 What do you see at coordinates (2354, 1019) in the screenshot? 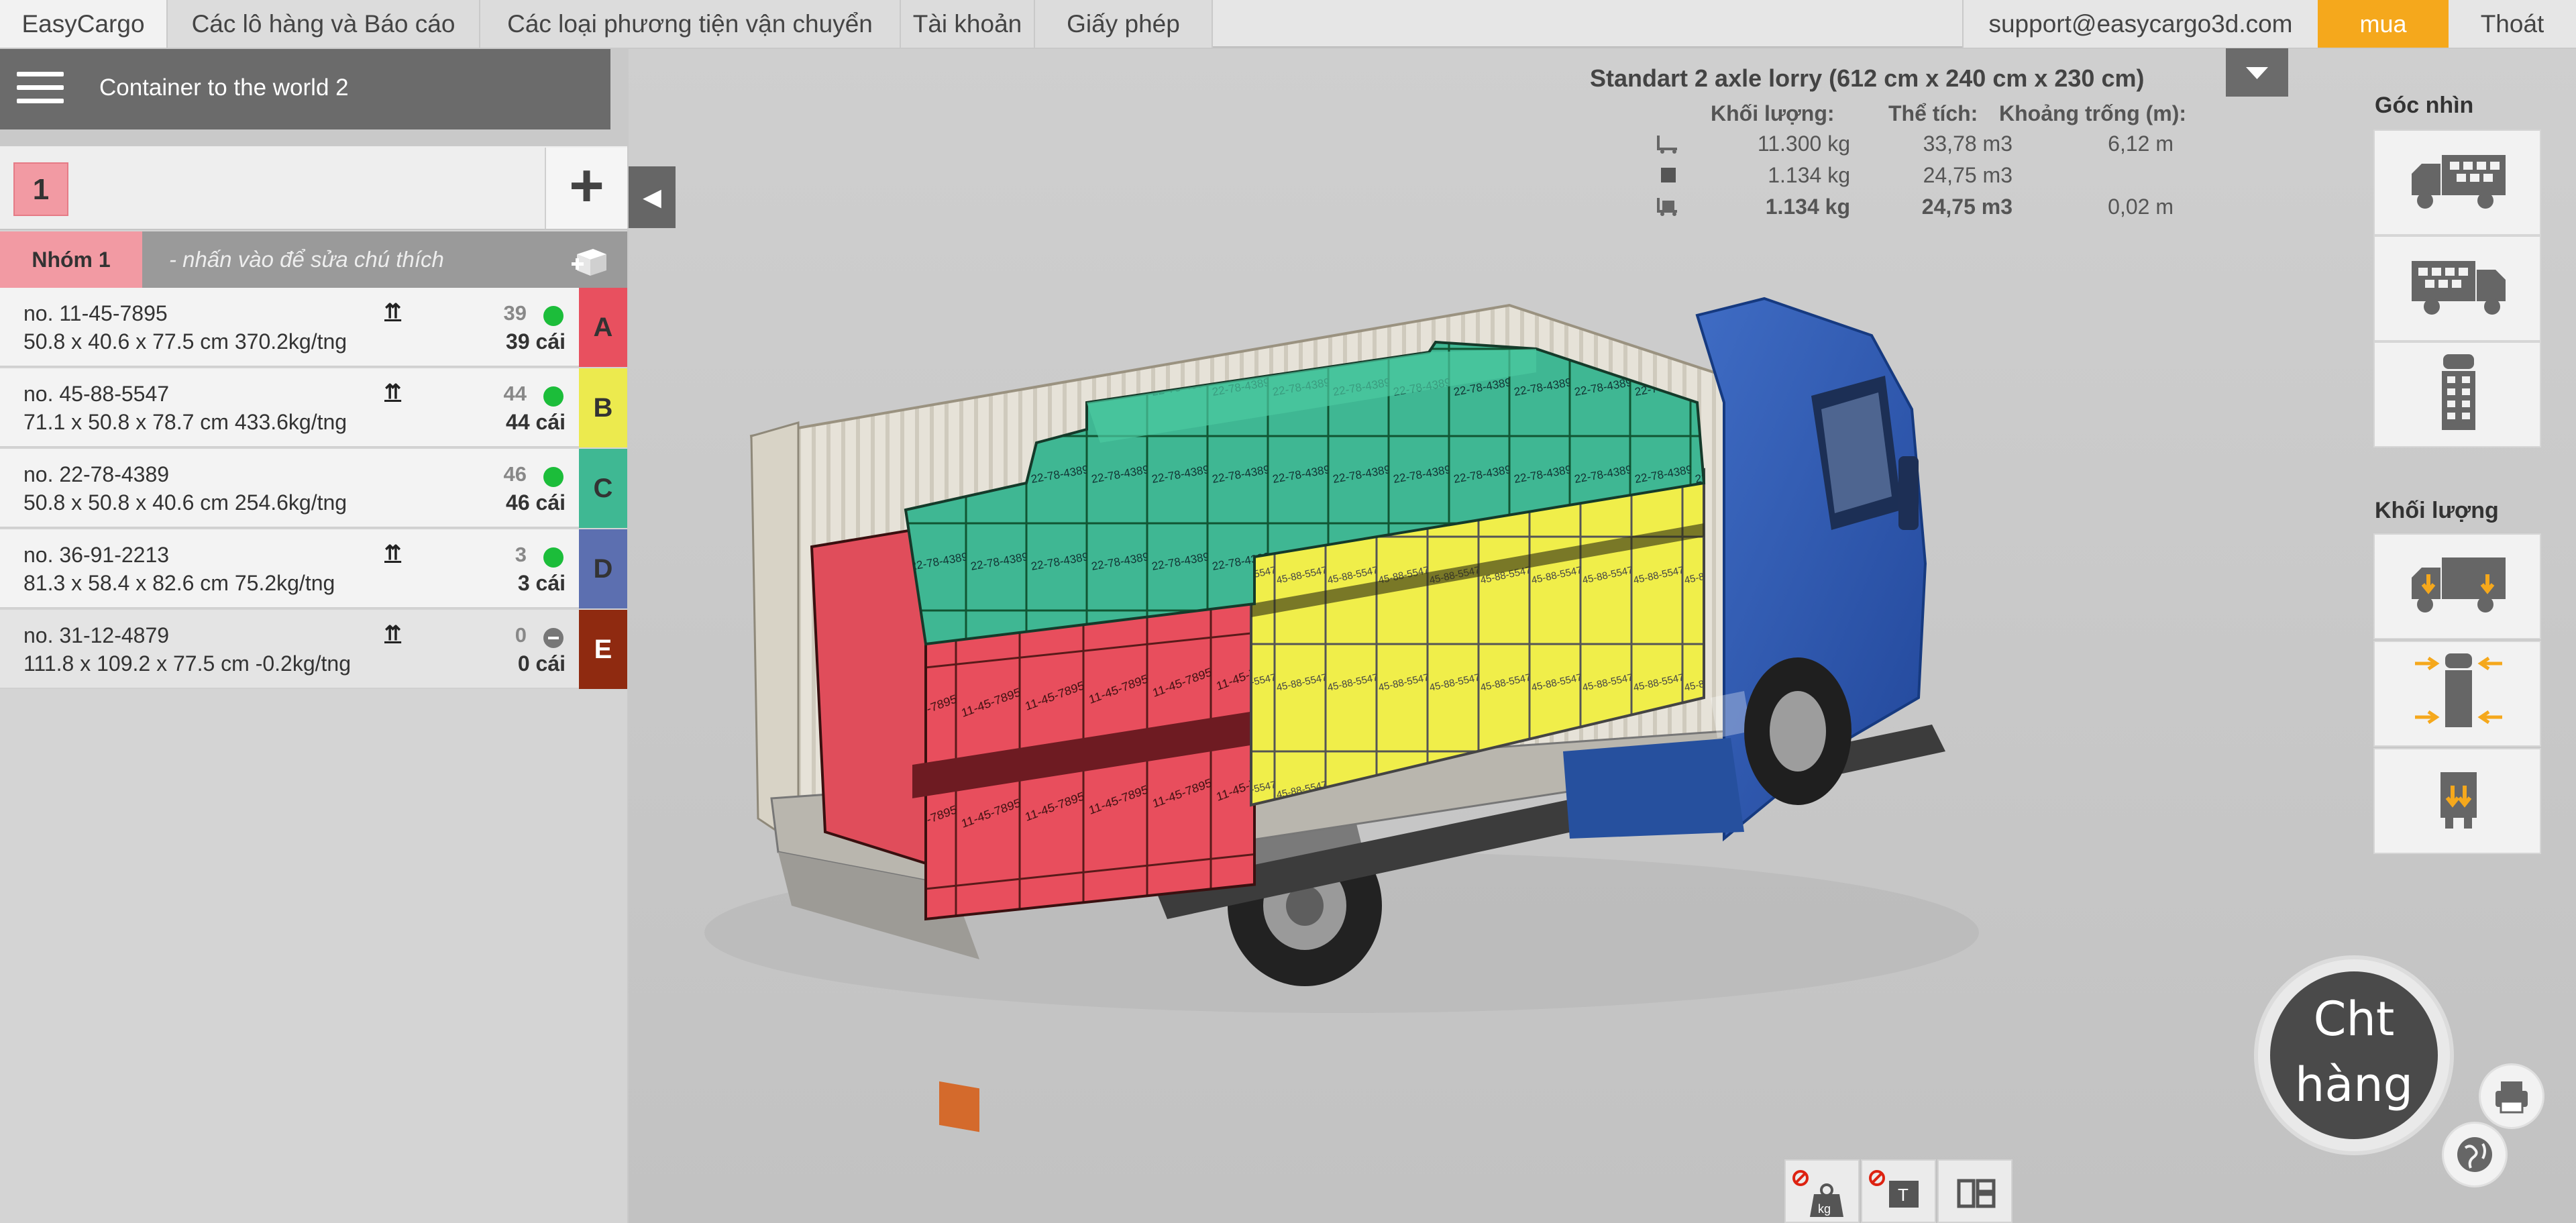
I see `load-button-line1: Cht` at bounding box center [2354, 1019].